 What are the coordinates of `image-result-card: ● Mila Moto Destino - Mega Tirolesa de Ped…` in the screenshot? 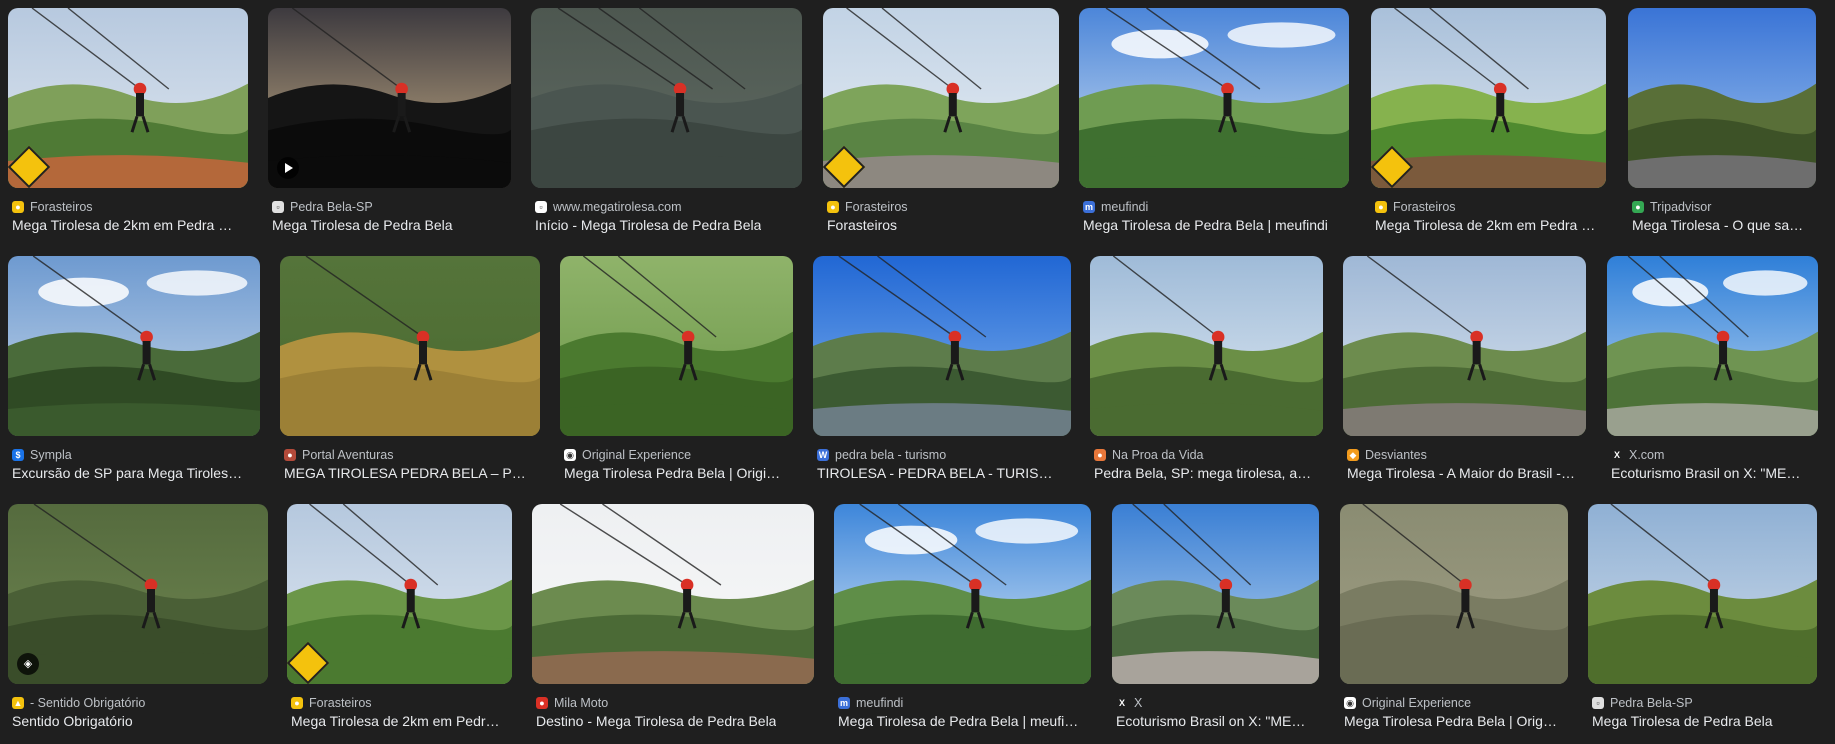 It's located at (673, 624).